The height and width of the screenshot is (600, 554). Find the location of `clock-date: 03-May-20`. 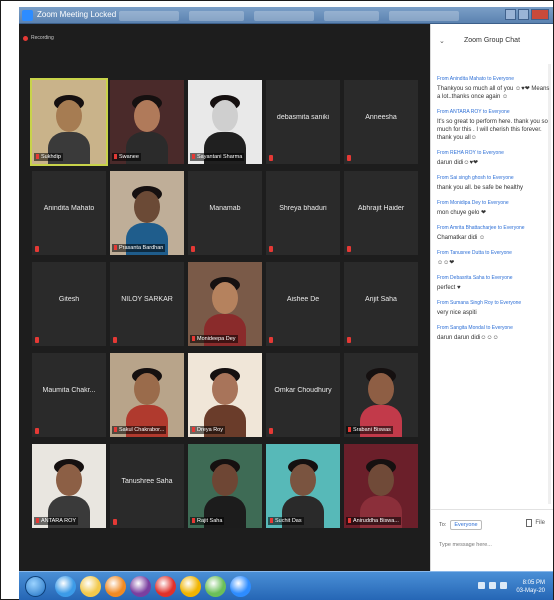

clock-date: 03-May-20 is located at coordinates (530, 591).